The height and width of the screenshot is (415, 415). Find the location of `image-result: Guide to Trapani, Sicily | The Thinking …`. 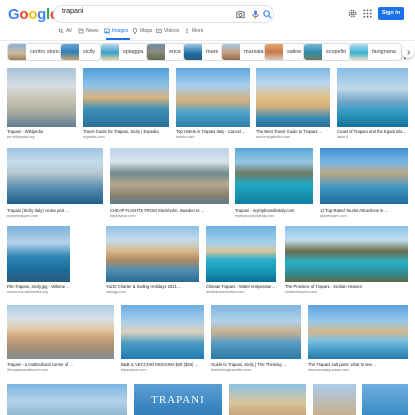

image-result: Guide to Trapani, Sicily | The Thinking … is located at coordinates (256, 341).